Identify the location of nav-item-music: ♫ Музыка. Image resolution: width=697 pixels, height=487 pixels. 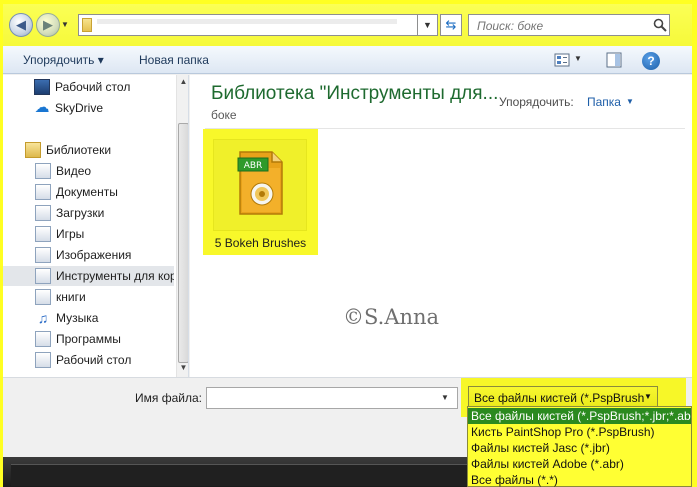
(88, 318).